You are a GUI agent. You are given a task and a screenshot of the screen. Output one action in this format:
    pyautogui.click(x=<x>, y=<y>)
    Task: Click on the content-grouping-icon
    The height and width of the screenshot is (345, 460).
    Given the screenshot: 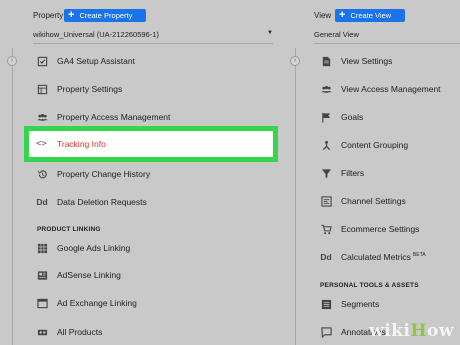 What is the action you would take?
    pyautogui.click(x=326, y=145)
    